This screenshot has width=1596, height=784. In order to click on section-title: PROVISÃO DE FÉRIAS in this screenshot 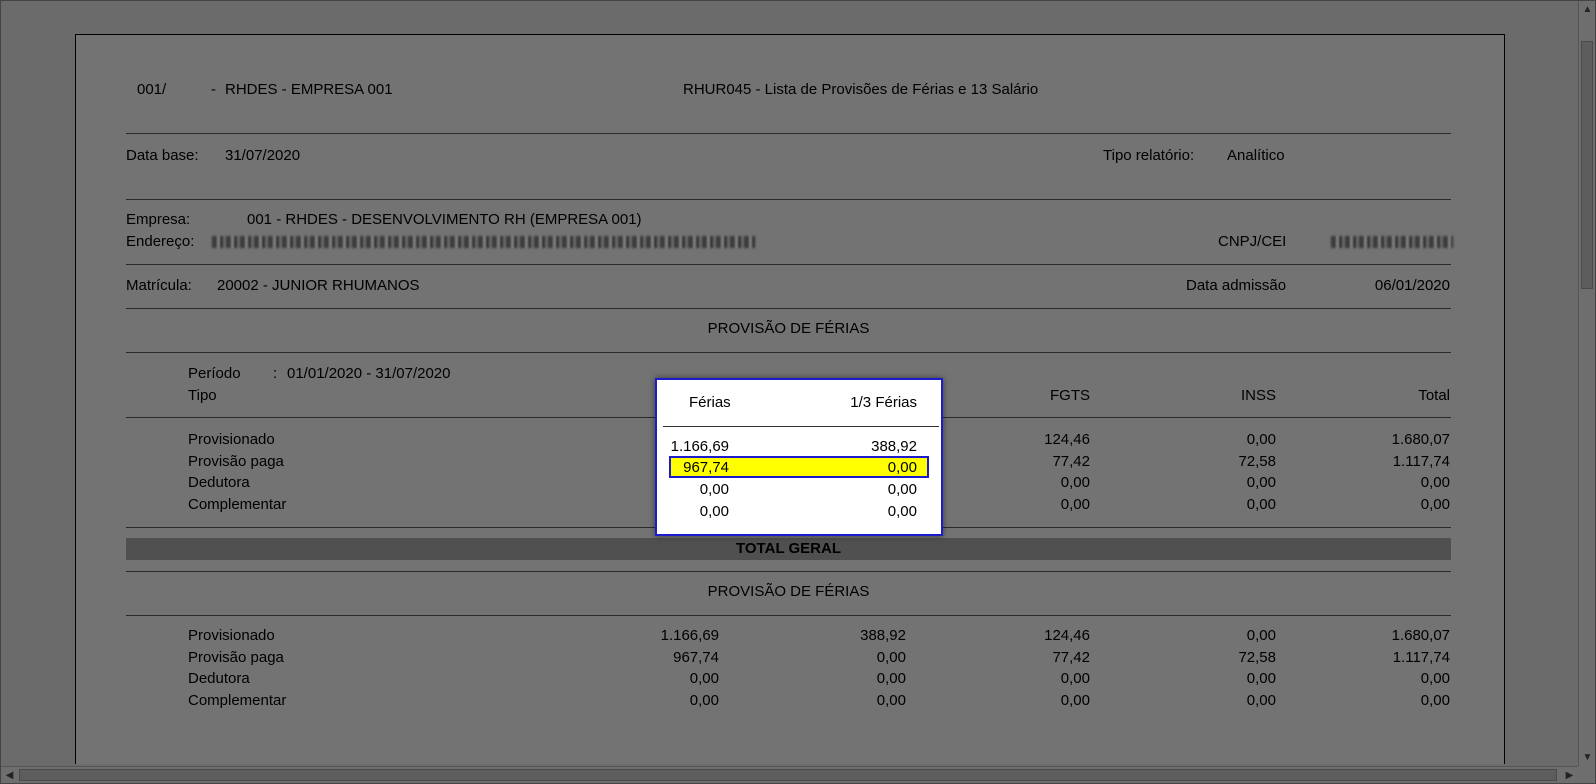, I will do `click(788, 328)`.